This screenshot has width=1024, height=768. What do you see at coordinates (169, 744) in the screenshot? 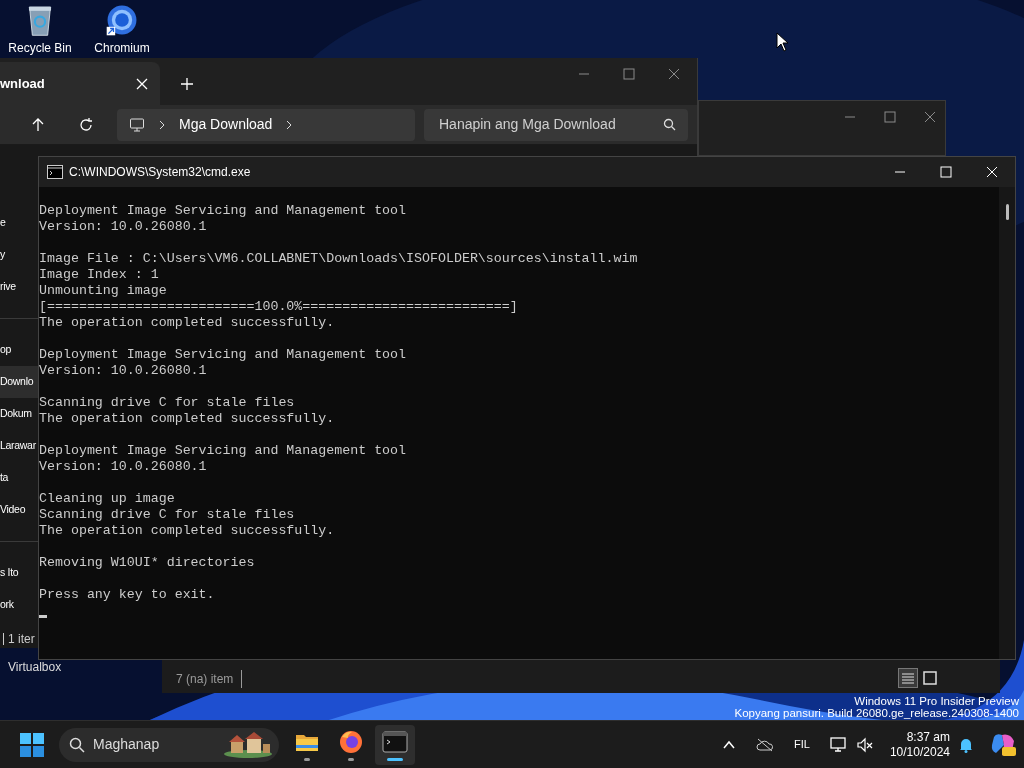
I see `search-field: Maghanap` at bounding box center [169, 744].